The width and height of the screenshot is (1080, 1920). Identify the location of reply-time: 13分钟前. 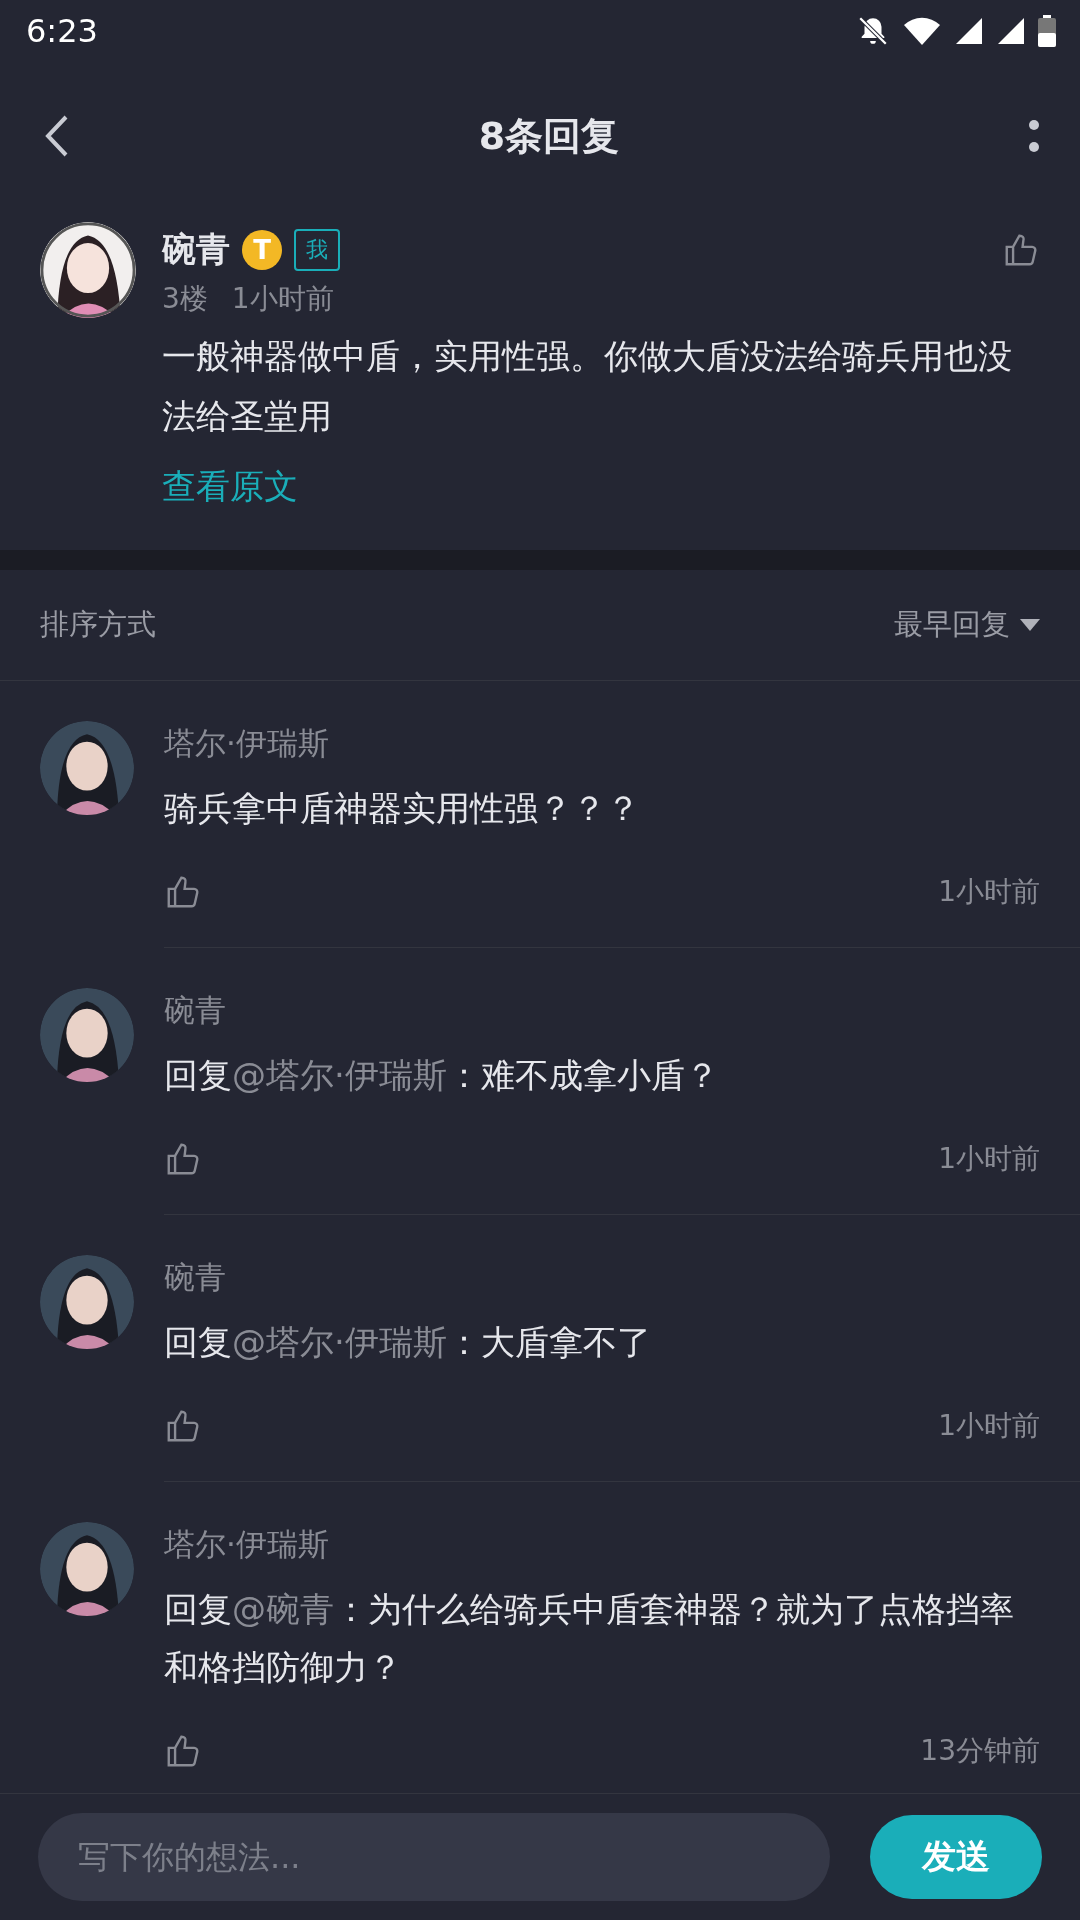
(980, 1751).